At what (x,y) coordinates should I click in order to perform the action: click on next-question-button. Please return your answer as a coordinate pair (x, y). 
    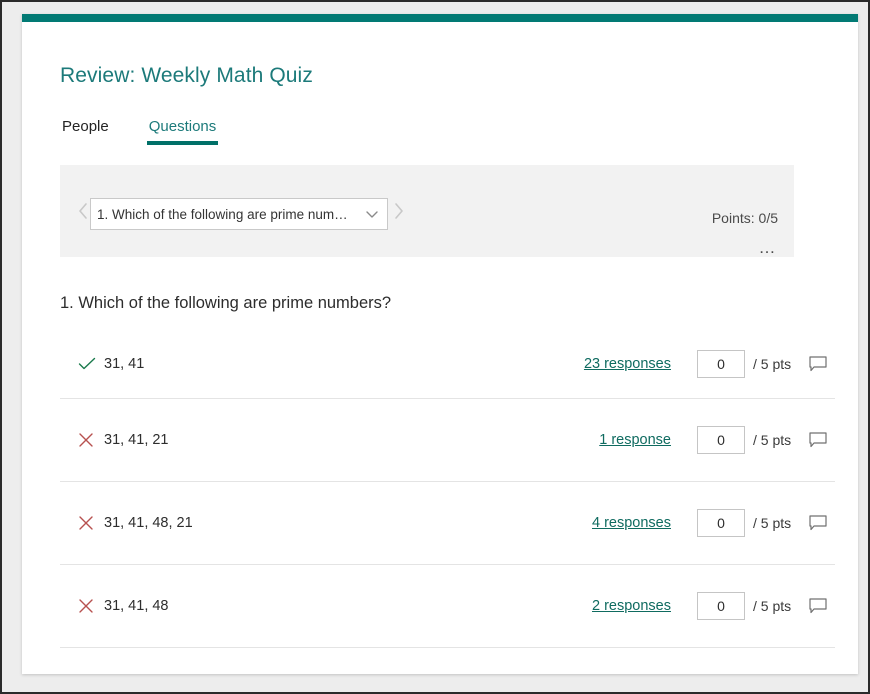
    Looking at the image, I should click on (399, 211).